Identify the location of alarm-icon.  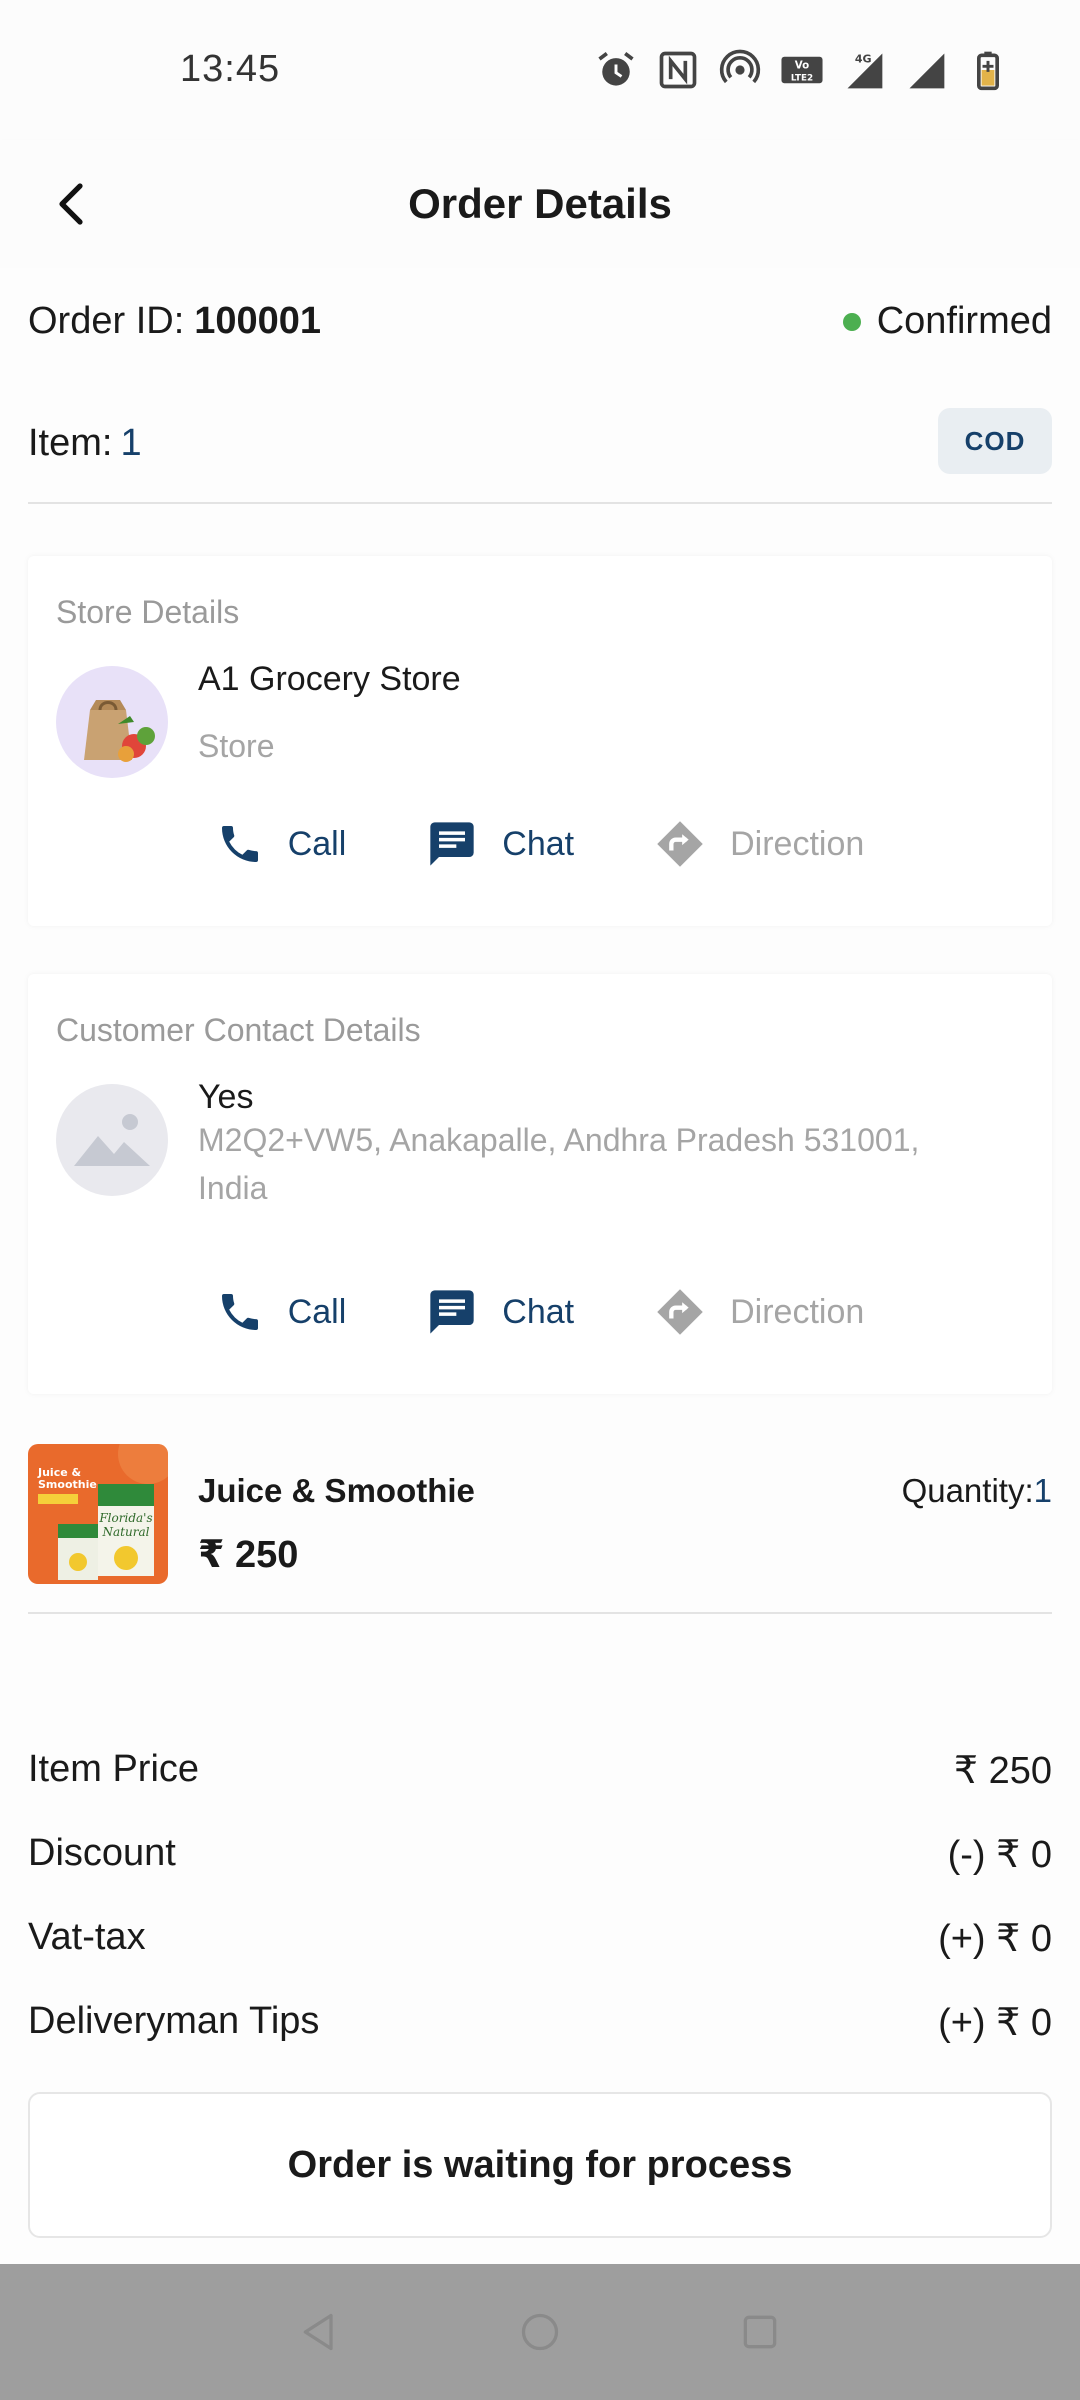
(616, 69).